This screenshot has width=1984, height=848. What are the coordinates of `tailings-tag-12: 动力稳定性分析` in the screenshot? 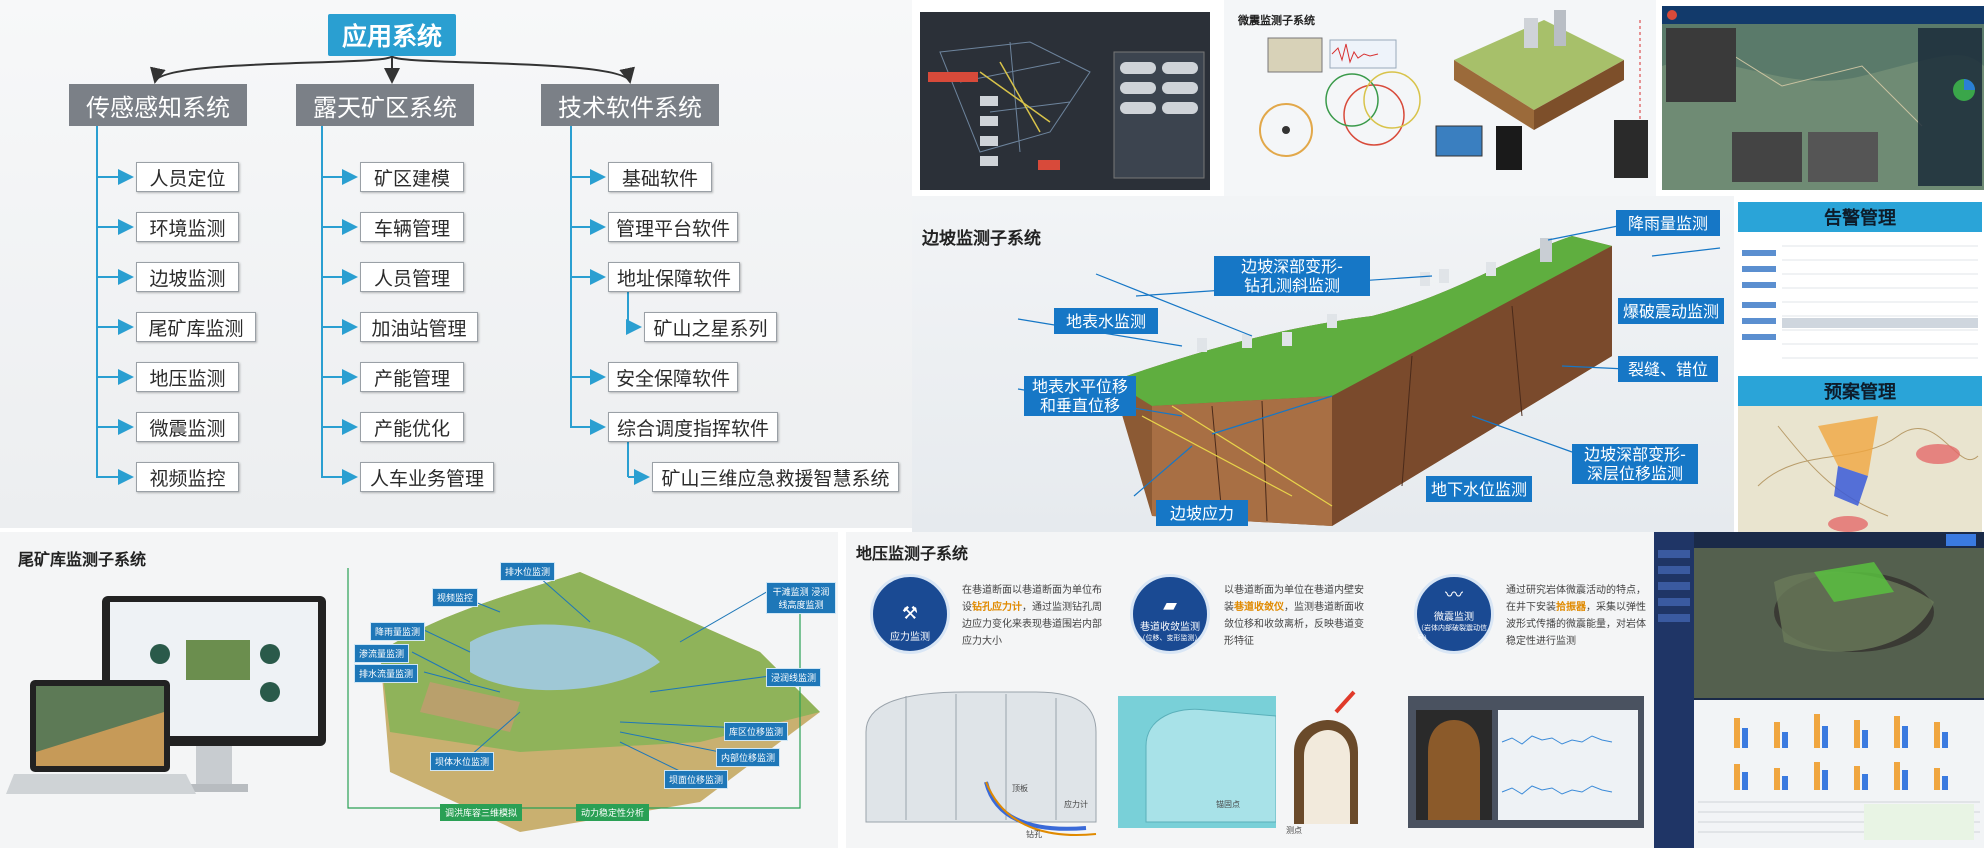 It's located at (613, 812).